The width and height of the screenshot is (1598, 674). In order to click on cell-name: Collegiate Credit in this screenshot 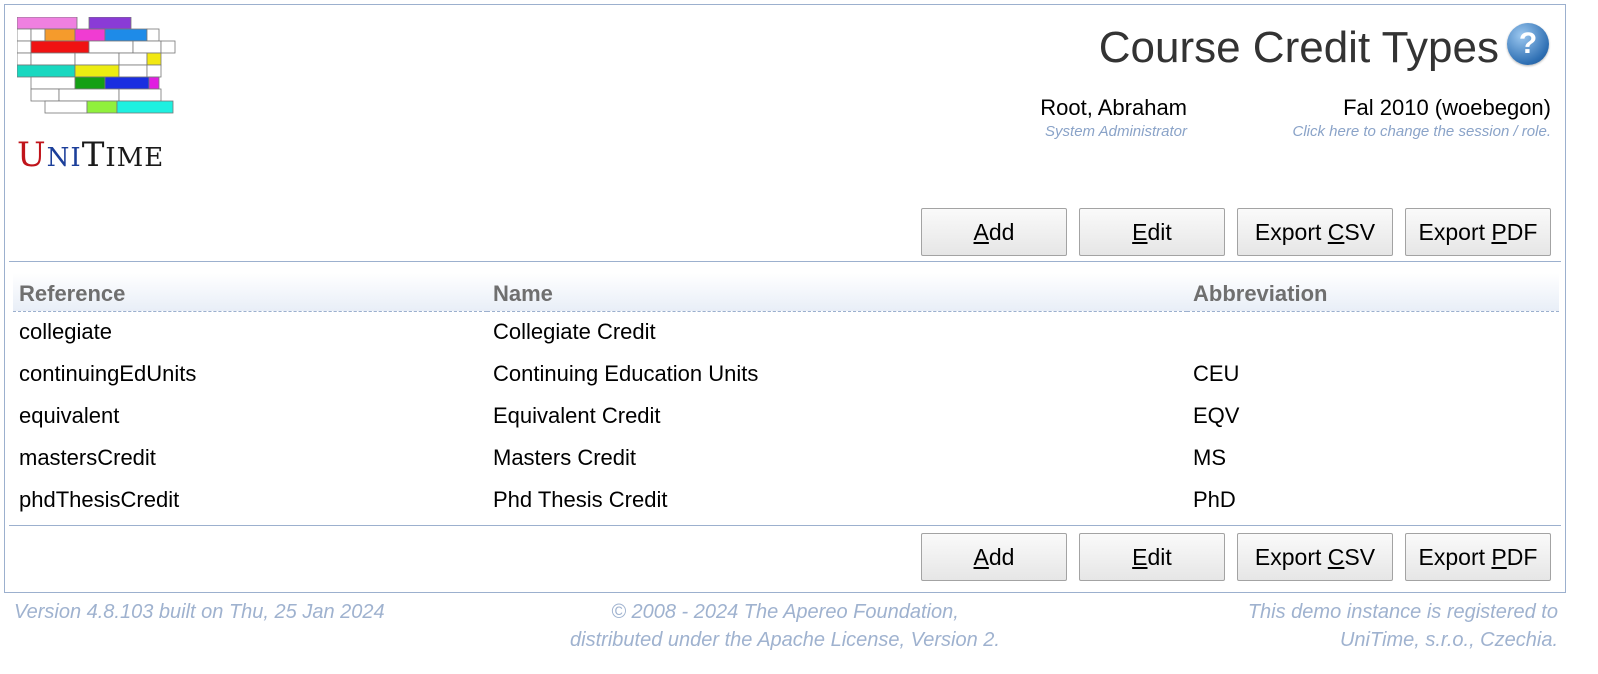, I will do `click(574, 332)`.